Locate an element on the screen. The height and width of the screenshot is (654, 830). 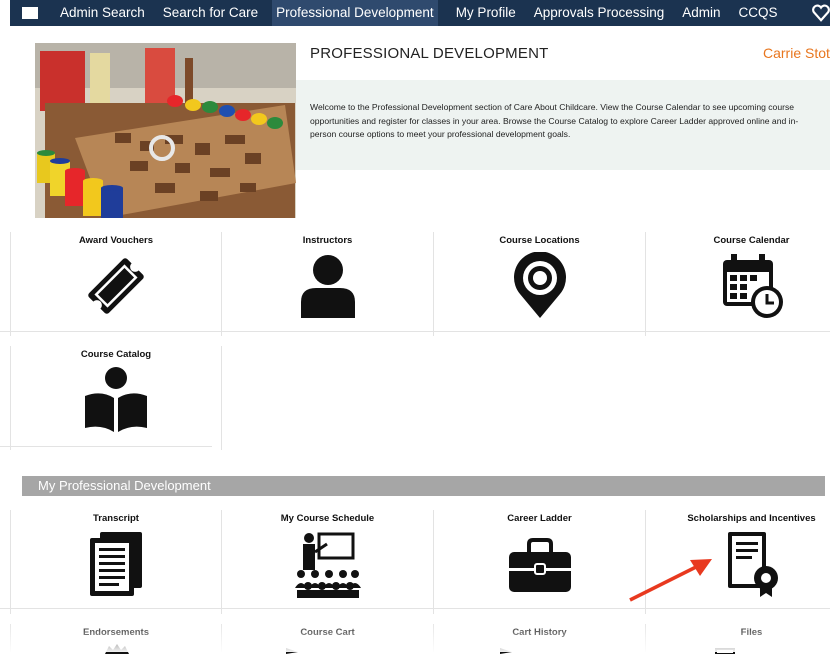
tile-course-calendar: Course Calendar is located at coordinates (738, 284).